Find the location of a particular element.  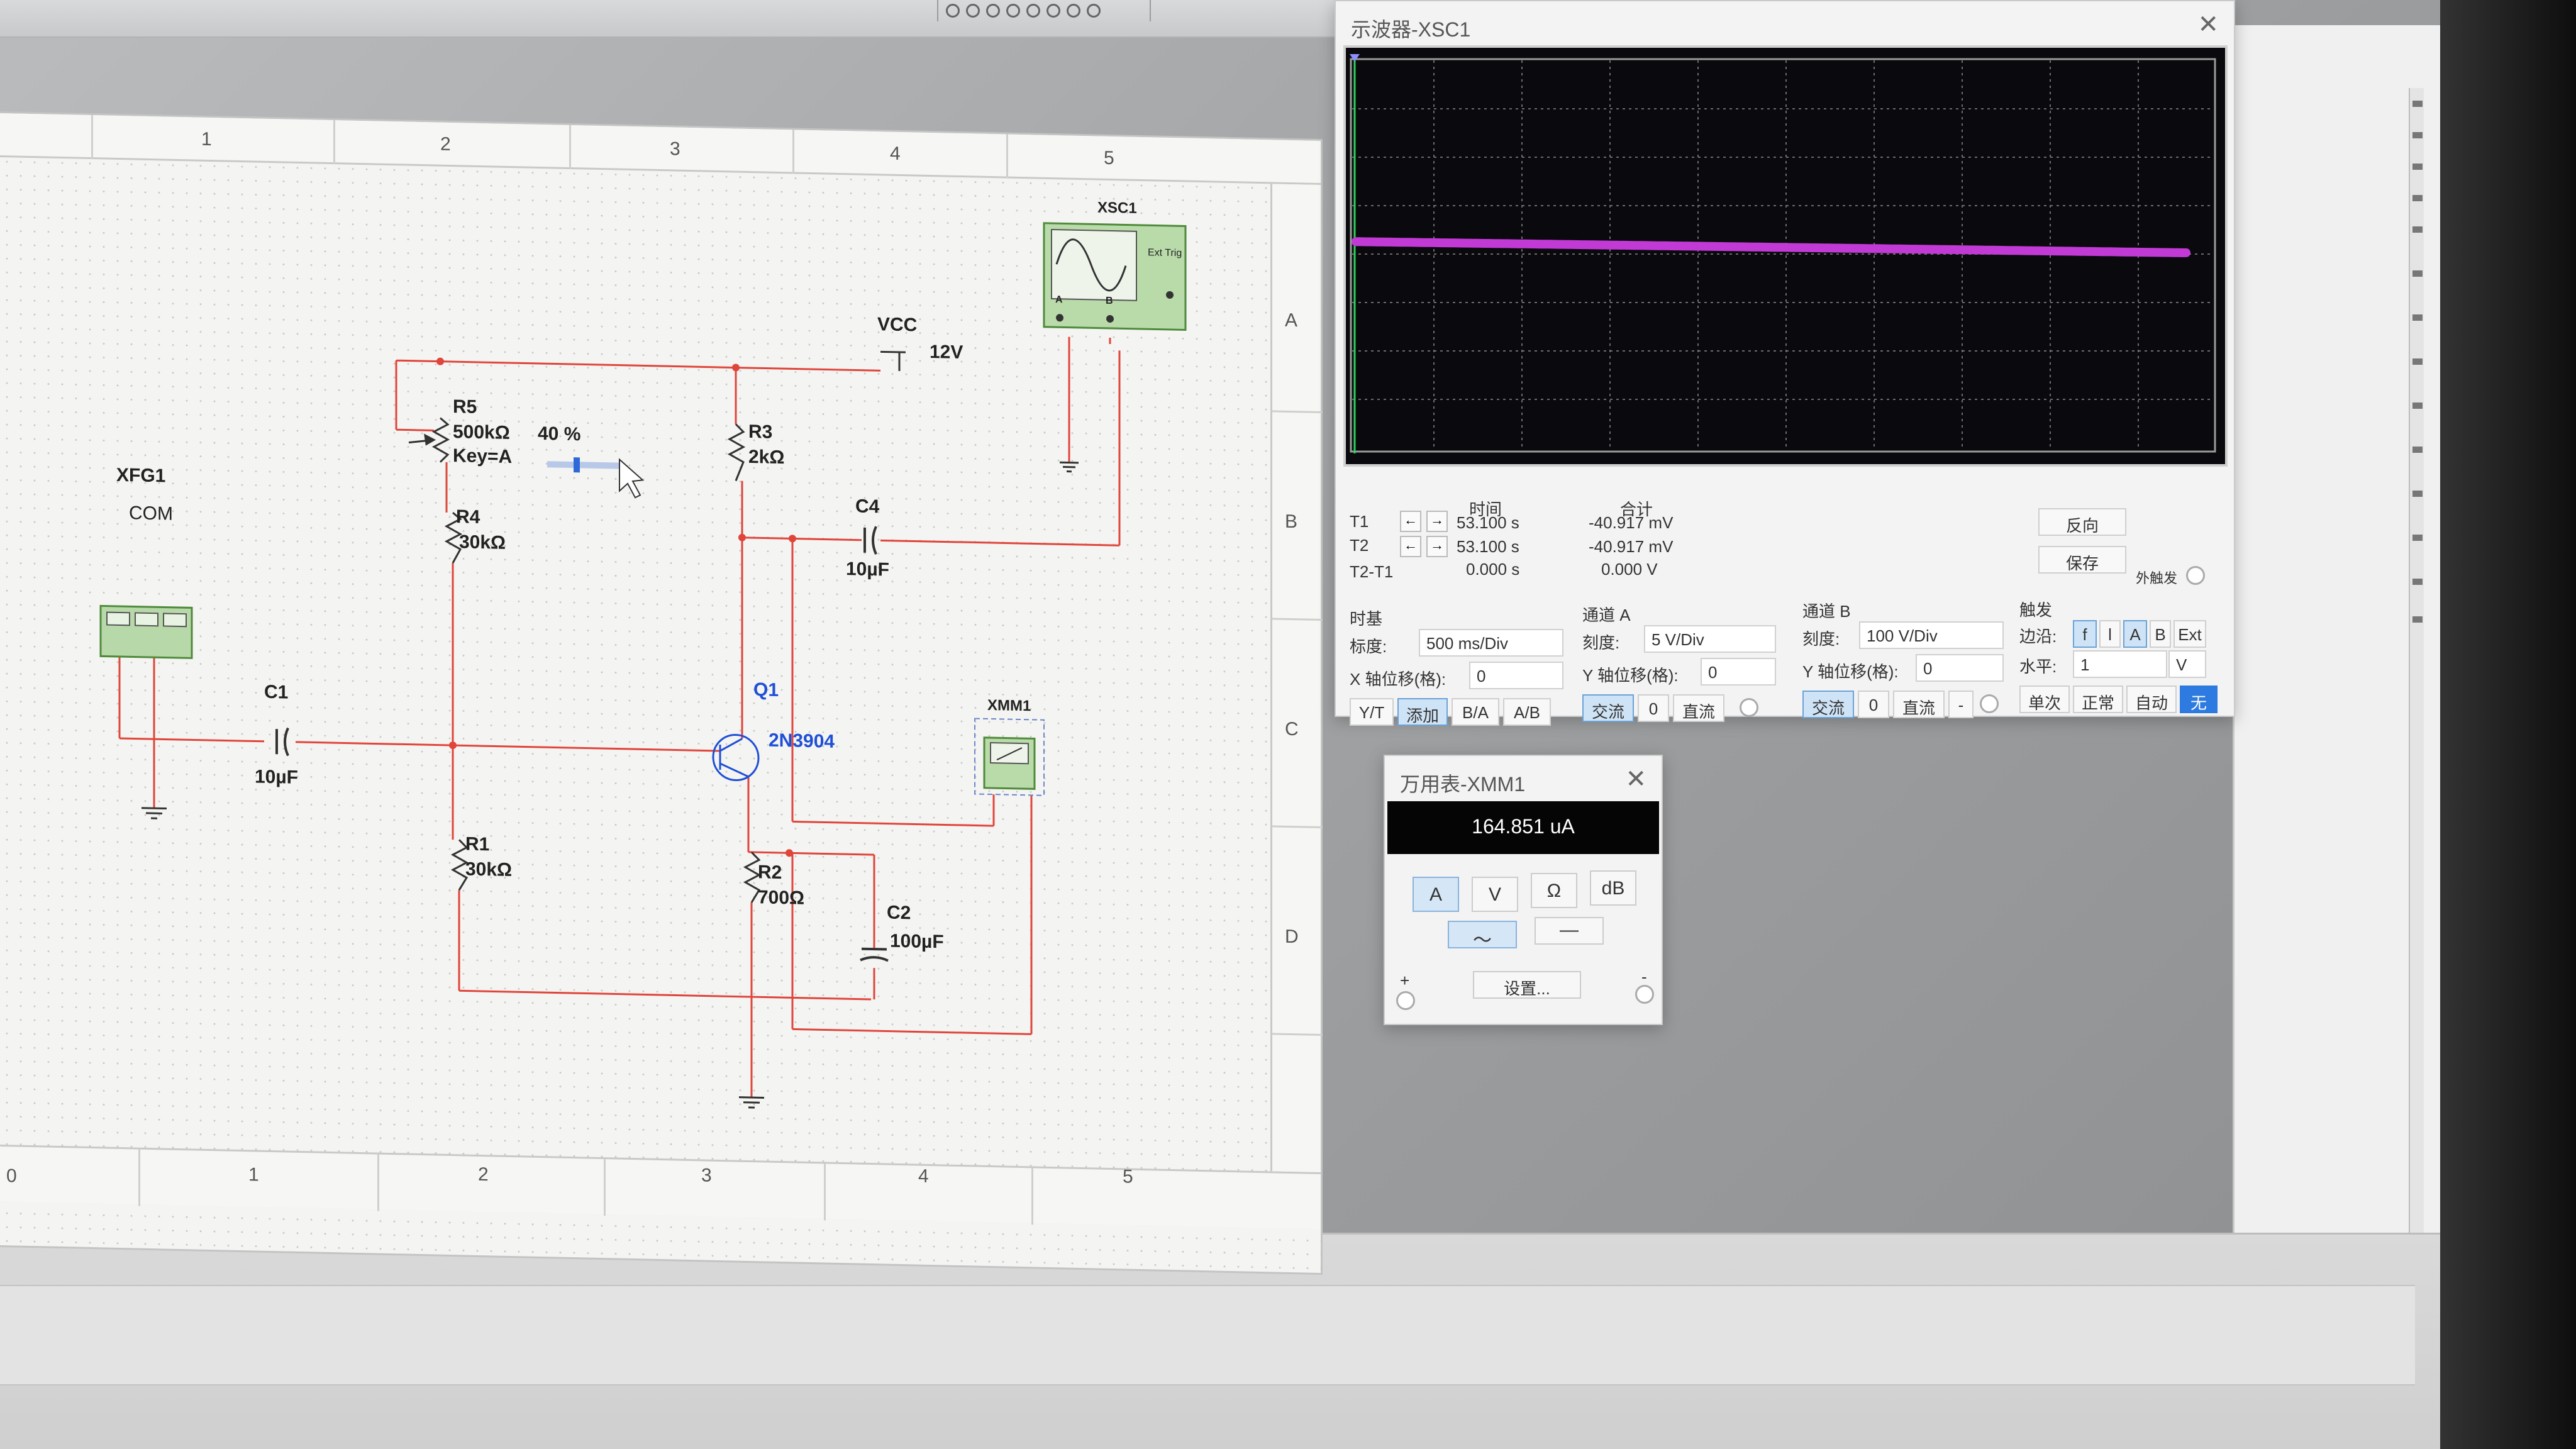

oscilloscope-display is located at coordinates (1785, 256).